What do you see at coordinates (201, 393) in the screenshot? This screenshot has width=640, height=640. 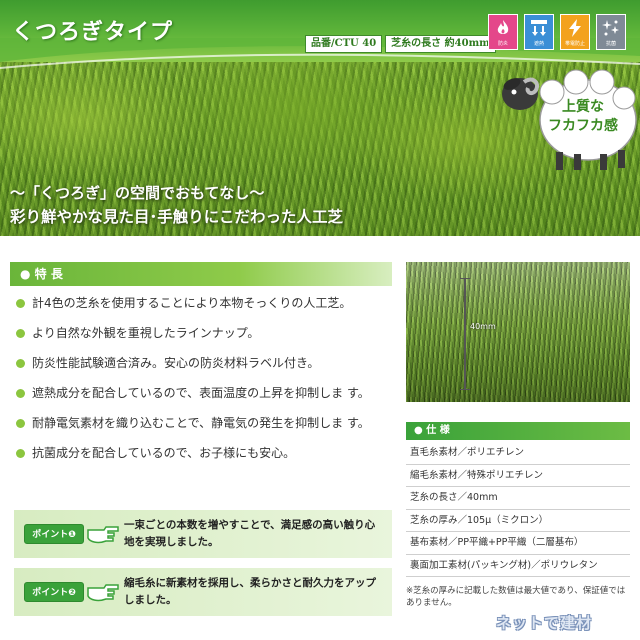 I see `list-item: 遮熱成分を配合しているので、表面温度の上昇を抑制しま す。` at bounding box center [201, 393].